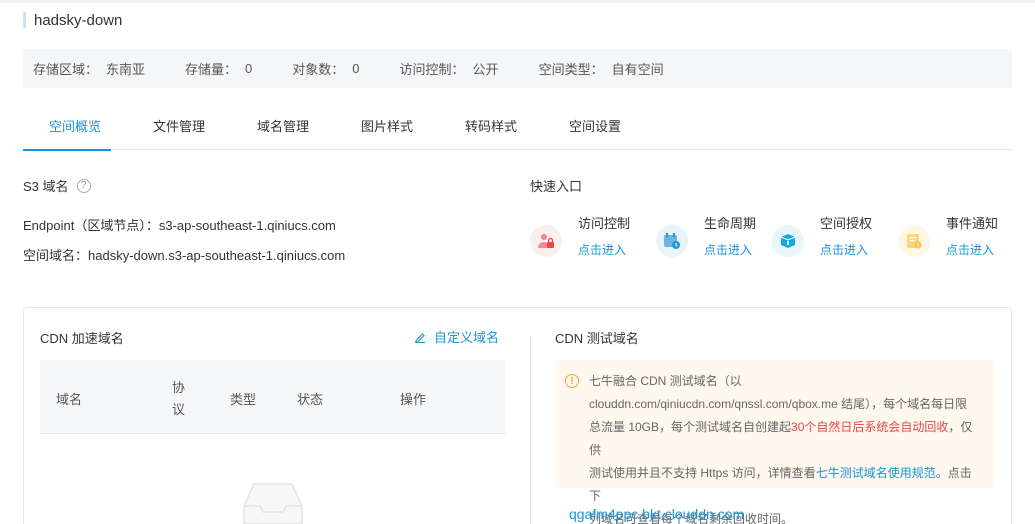 The height and width of the screenshot is (524, 1035). I want to click on info-type-label: 空间类型：, so click(571, 69).